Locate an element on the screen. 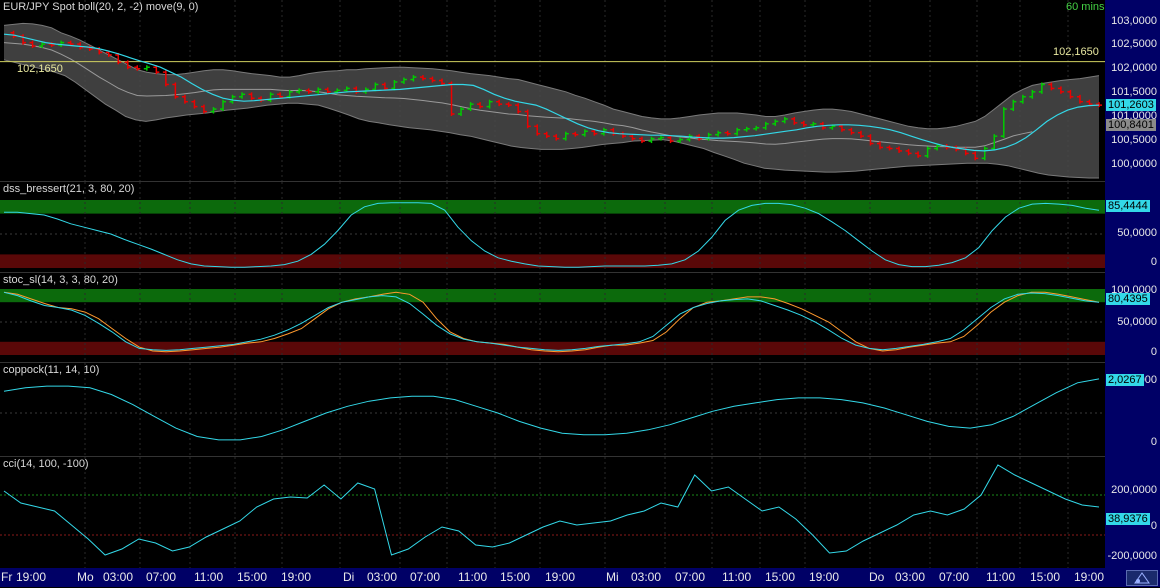 Image resolution: width=1160 pixels, height=588 pixels. price-tick-4: 101,5000 is located at coordinates (1134, 92).